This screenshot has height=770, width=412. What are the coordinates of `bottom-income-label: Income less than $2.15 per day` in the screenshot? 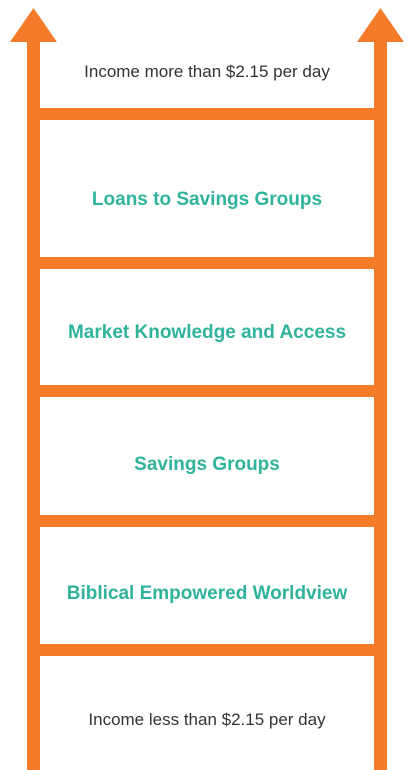 It's located at (207, 719).